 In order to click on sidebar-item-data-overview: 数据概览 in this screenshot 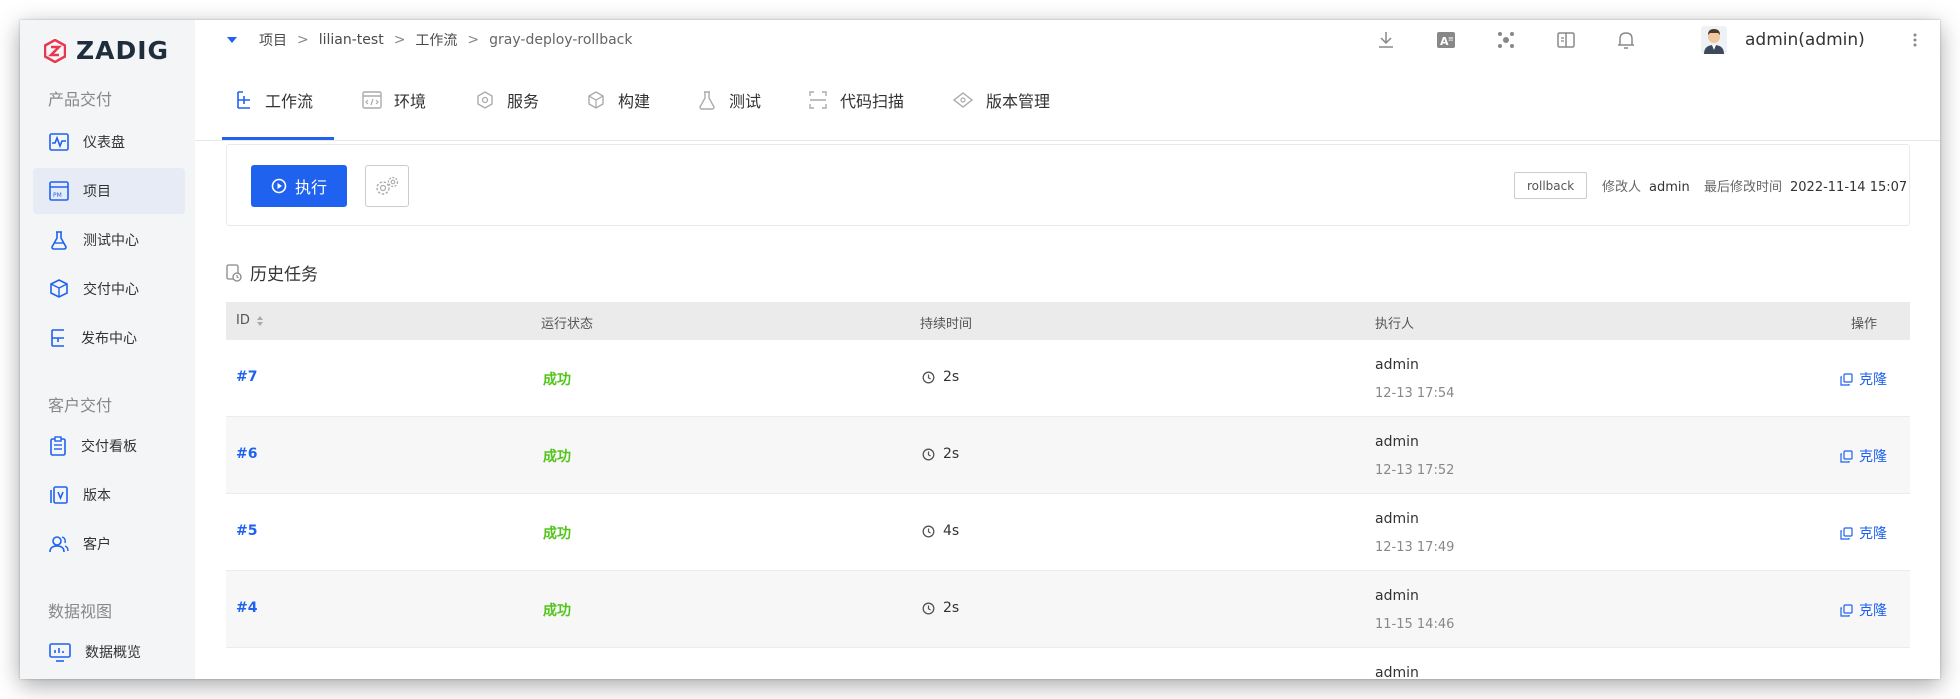, I will do `click(109, 652)`.